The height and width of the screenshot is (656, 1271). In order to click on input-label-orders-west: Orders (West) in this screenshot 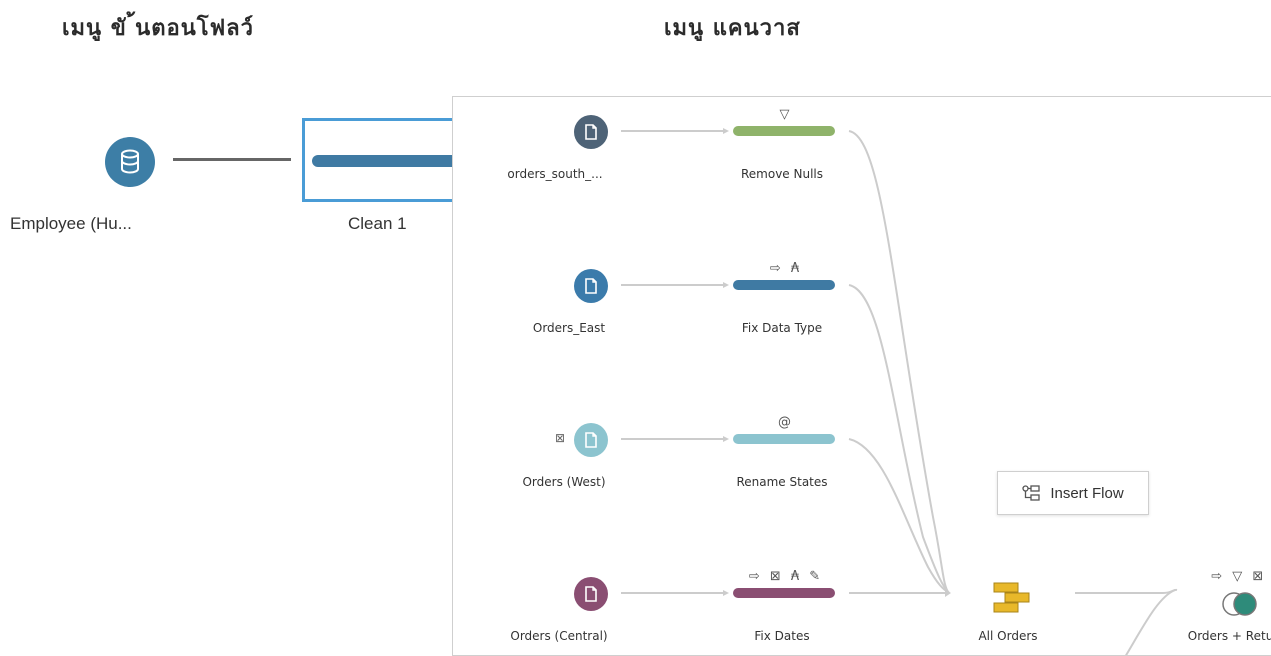, I will do `click(564, 482)`.